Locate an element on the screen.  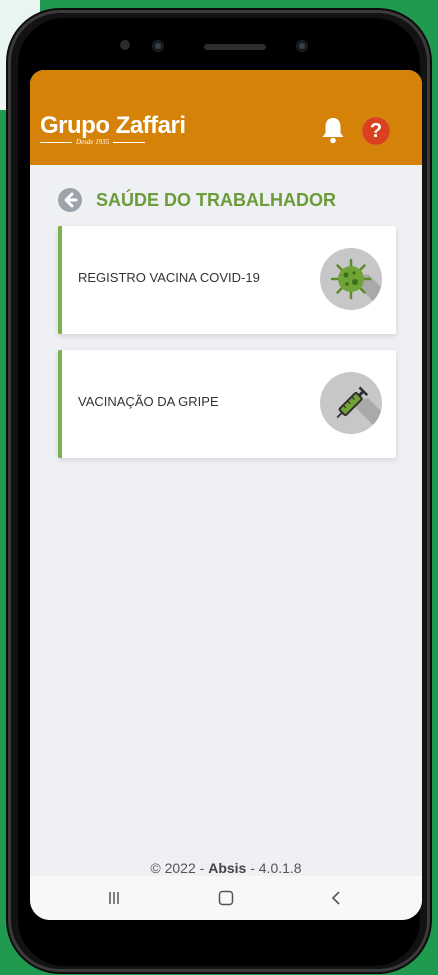
help-icon: ? is located at coordinates (376, 131).